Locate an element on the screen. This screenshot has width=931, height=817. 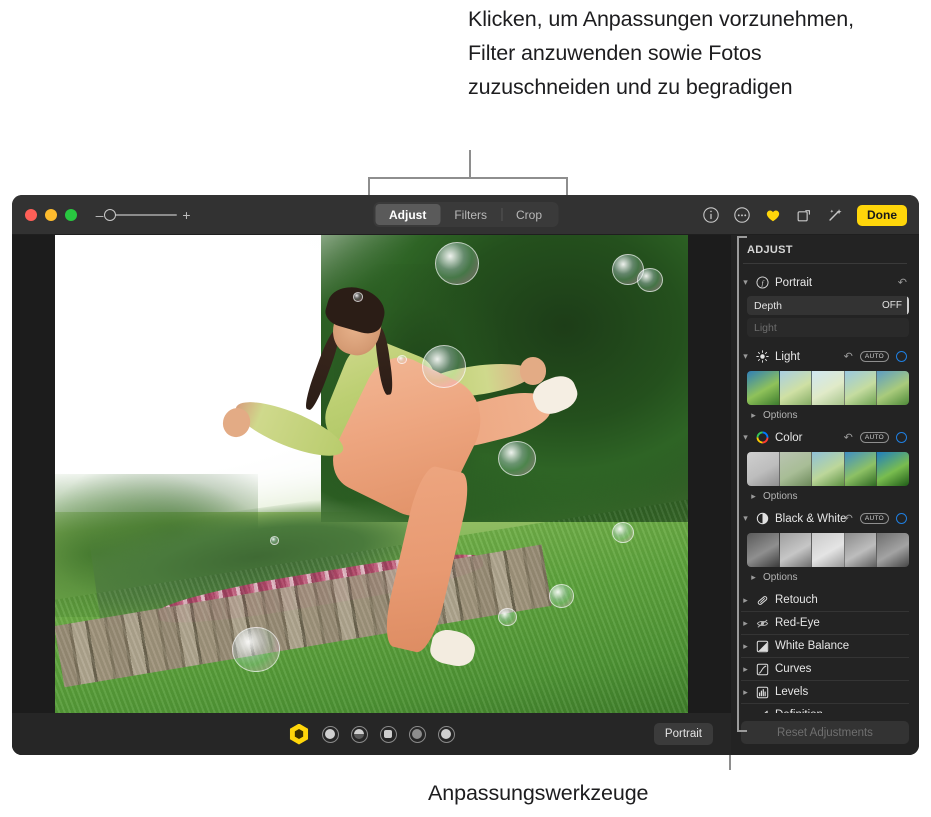
more-options-icon is located at coordinates (742, 215).